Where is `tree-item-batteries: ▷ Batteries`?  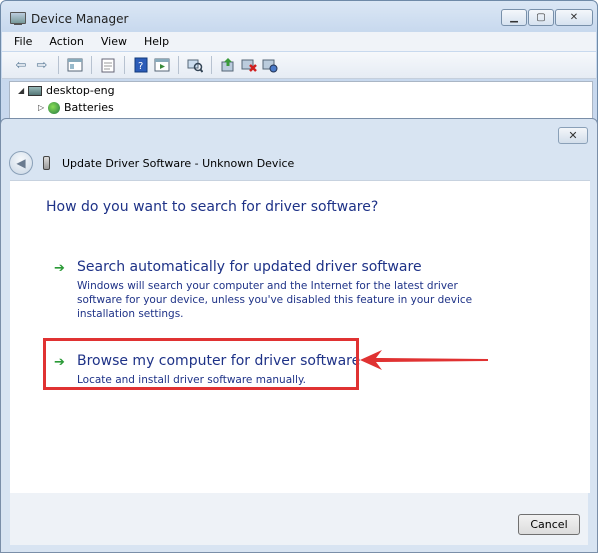 tree-item-batteries: ▷ Batteries is located at coordinates (76, 107).